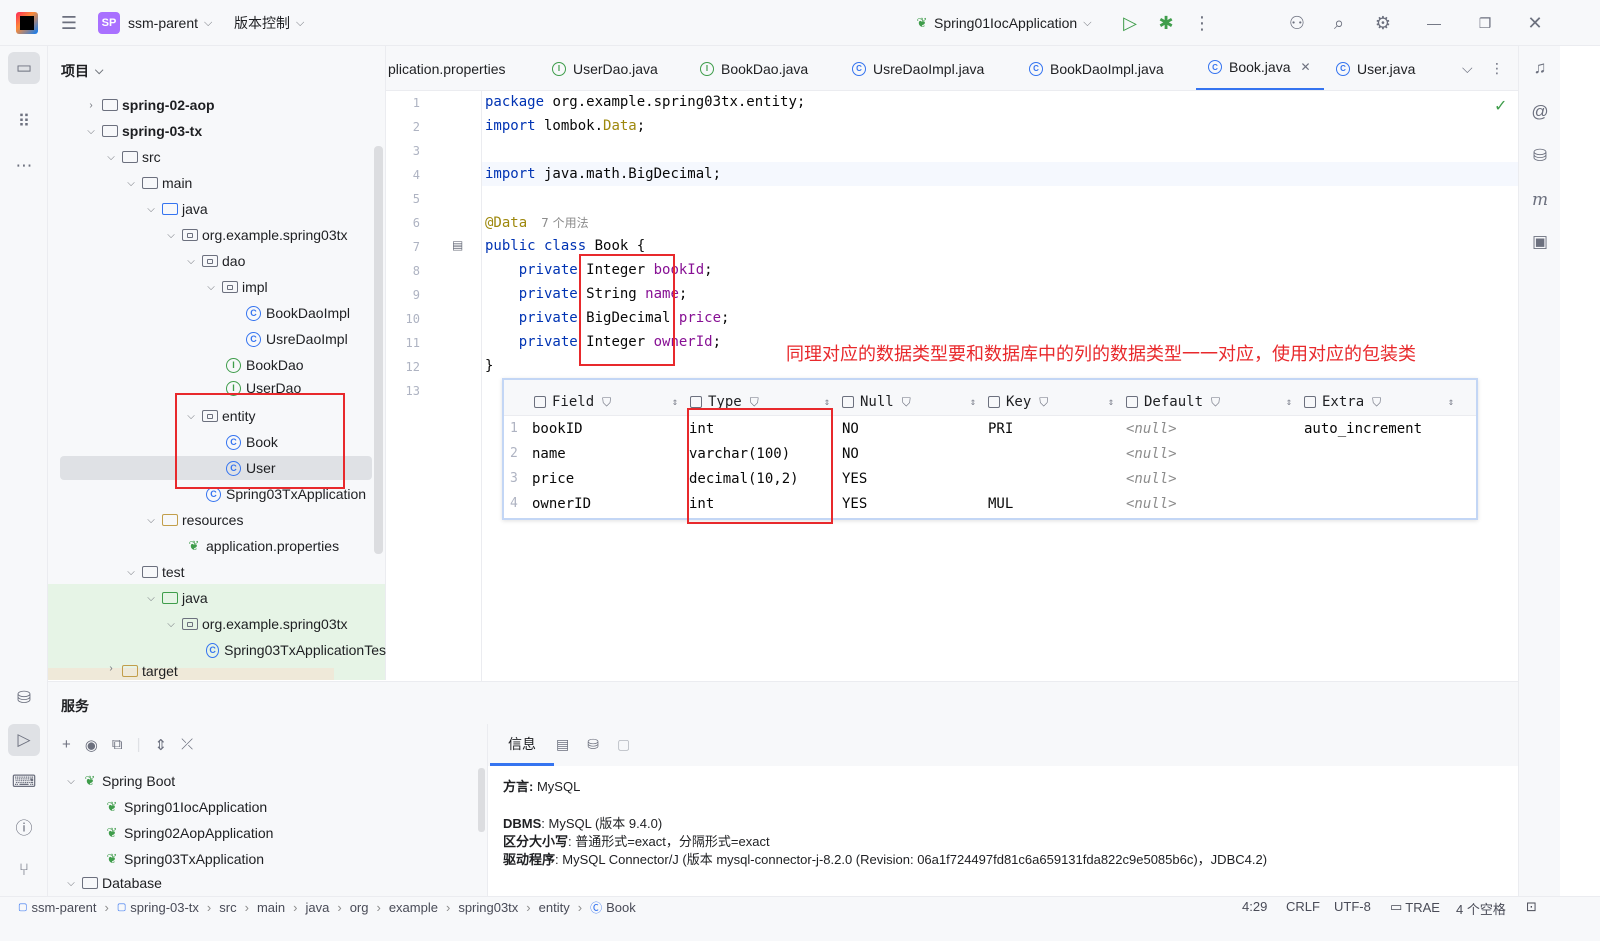  Describe the element at coordinates (27, 23) in the screenshot. I see `app-logo-icon` at that location.